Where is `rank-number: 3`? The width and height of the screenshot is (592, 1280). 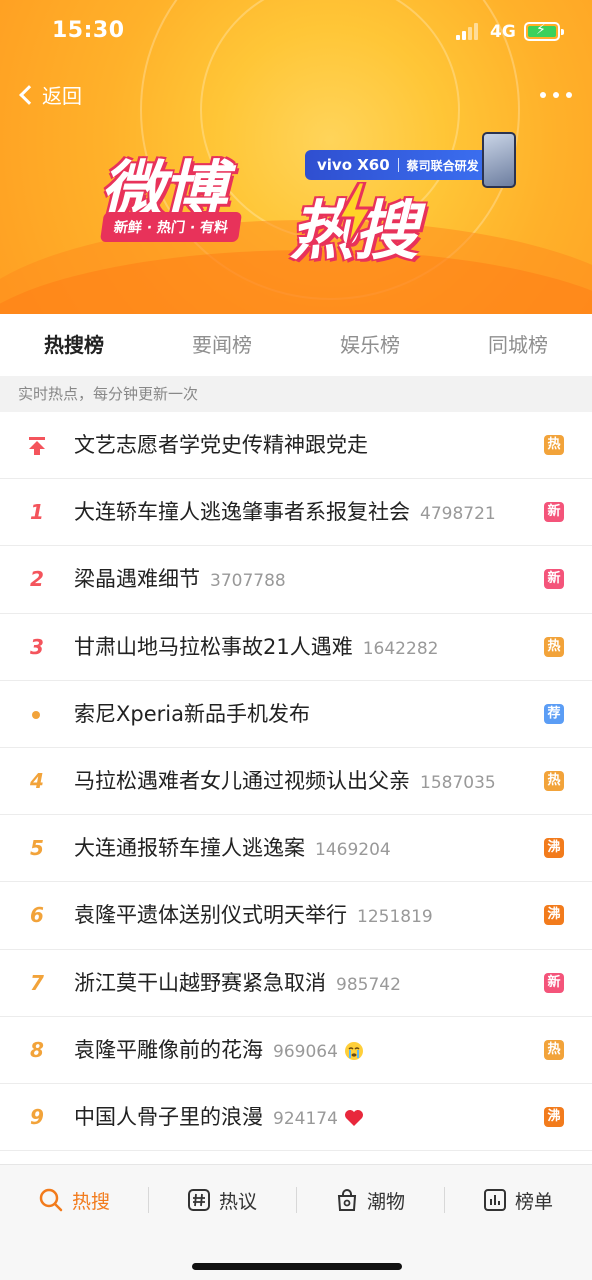 rank-number: 3 is located at coordinates (37, 646).